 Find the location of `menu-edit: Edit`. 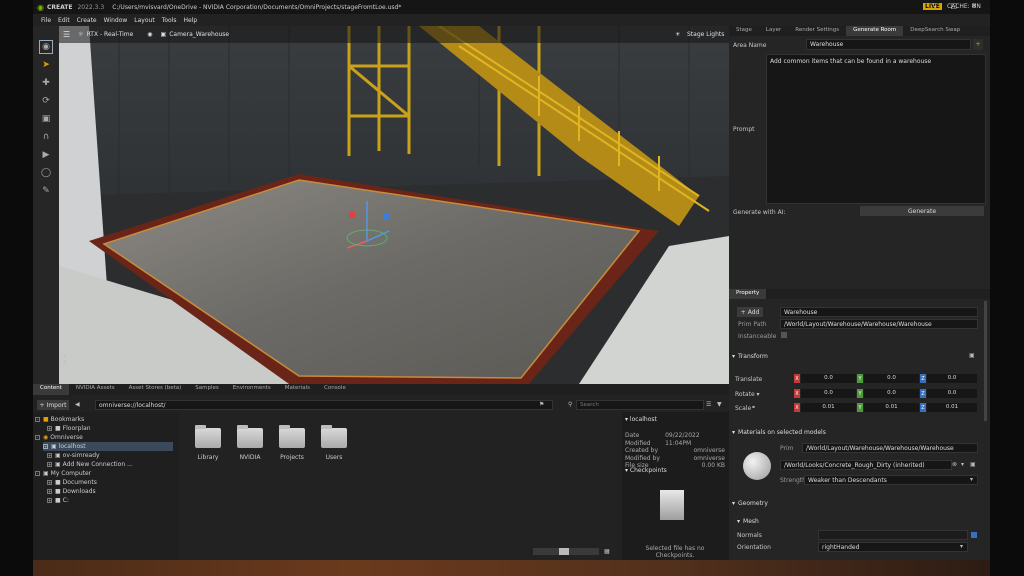

menu-edit: Edit is located at coordinates (64, 20).